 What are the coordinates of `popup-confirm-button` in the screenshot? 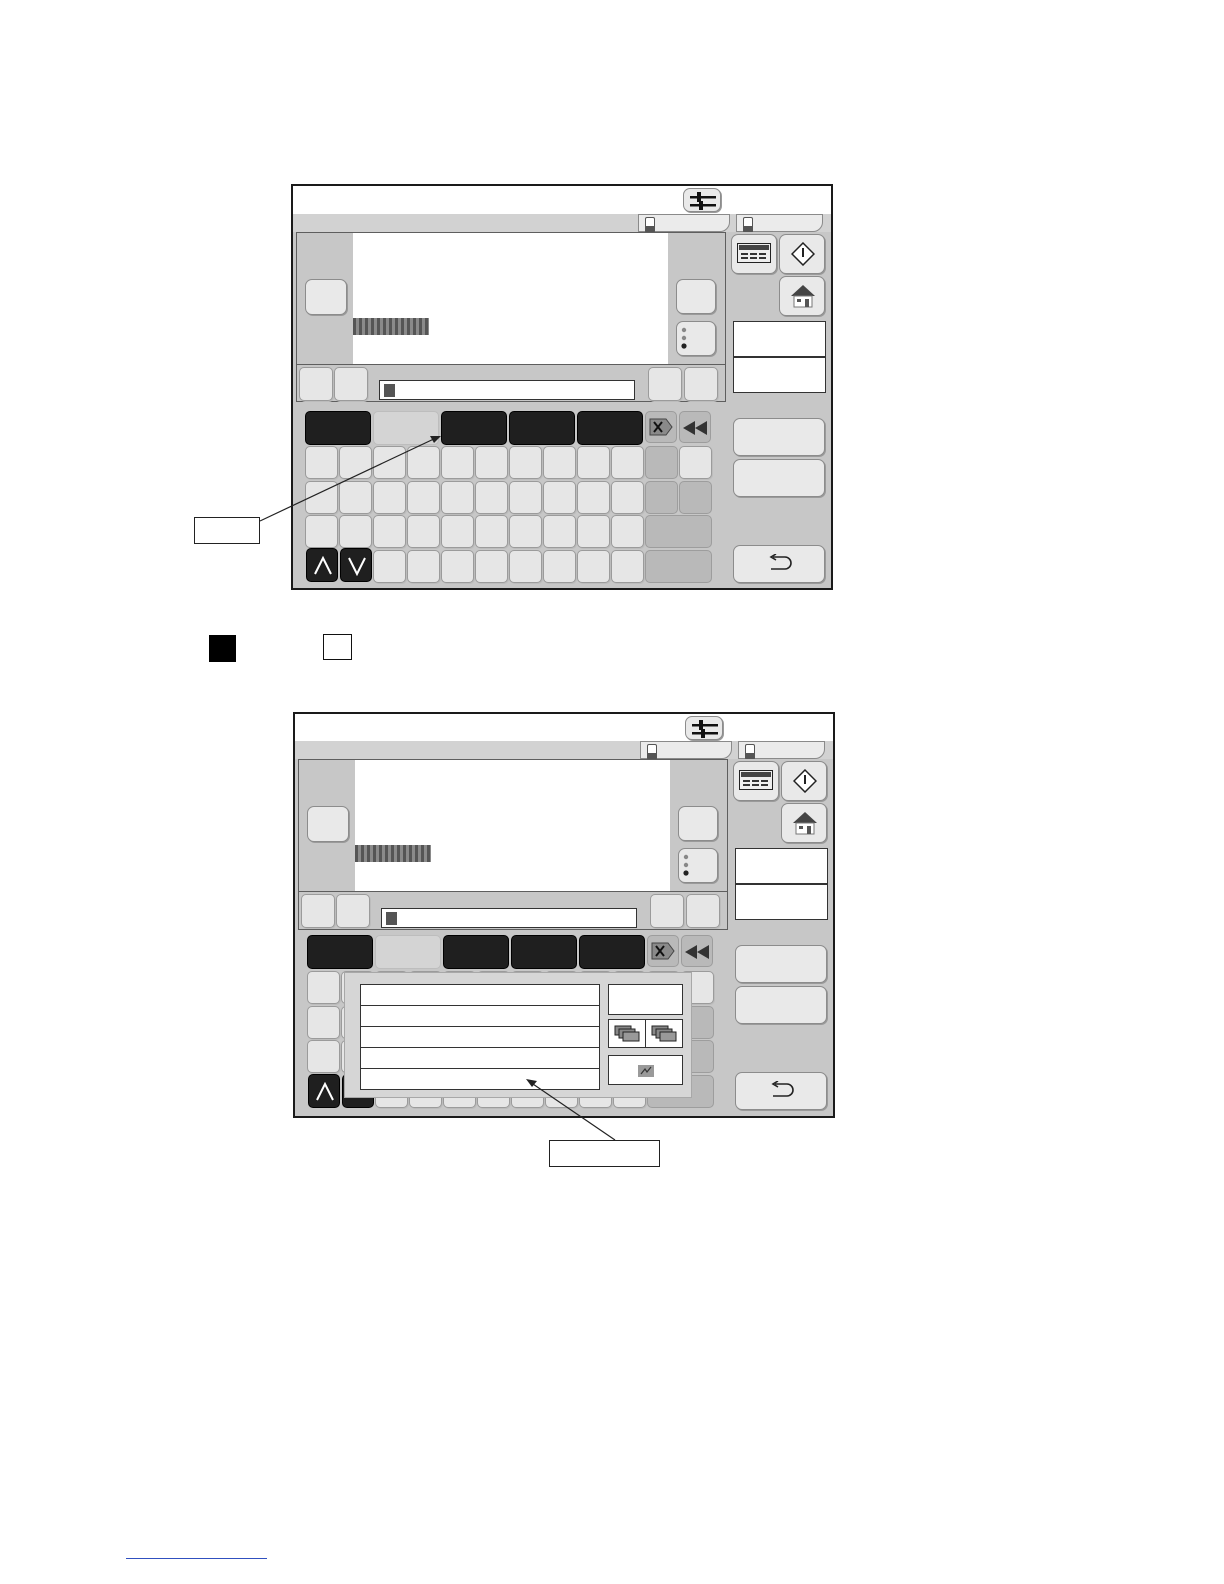 It's located at (645, 999).